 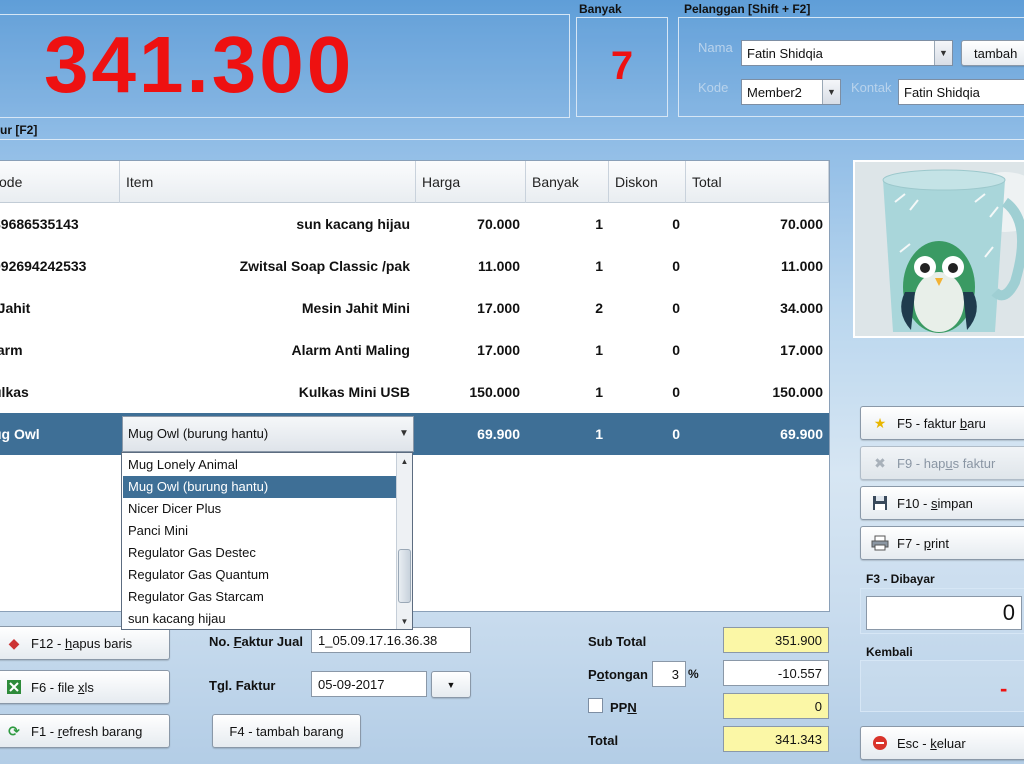 What do you see at coordinates (880, 422) in the screenshot?
I see `star-icon: ★` at bounding box center [880, 422].